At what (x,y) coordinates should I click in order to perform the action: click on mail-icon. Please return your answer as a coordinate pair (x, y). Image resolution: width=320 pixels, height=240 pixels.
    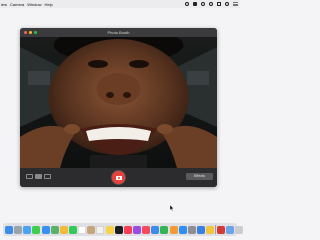
    Looking at the image, I should click on (45, 229).